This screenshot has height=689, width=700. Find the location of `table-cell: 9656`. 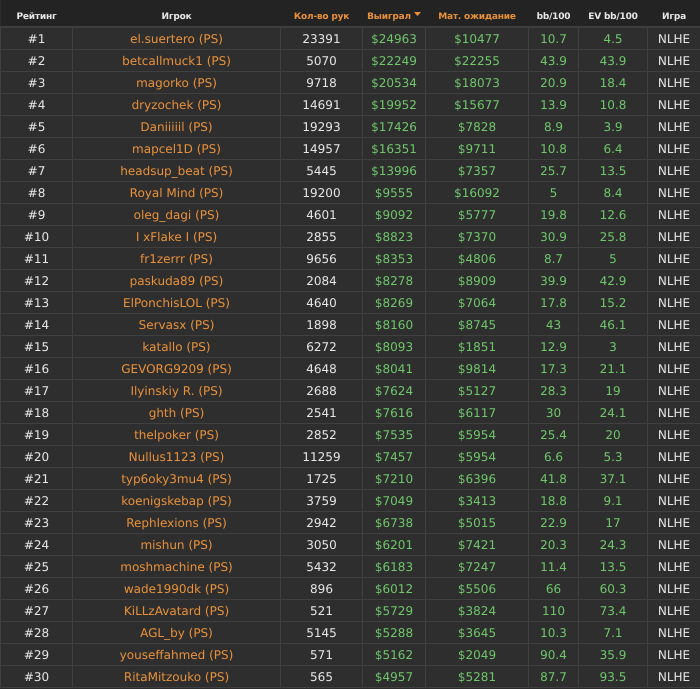

table-cell: 9656 is located at coordinates (321, 259).